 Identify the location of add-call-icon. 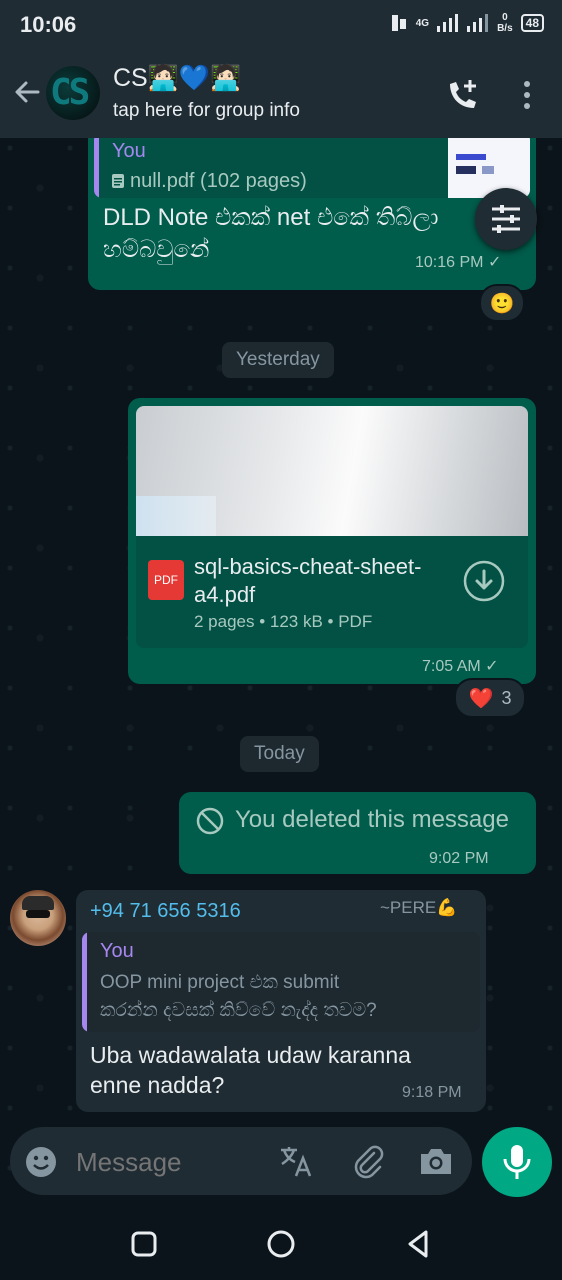
(463, 95).